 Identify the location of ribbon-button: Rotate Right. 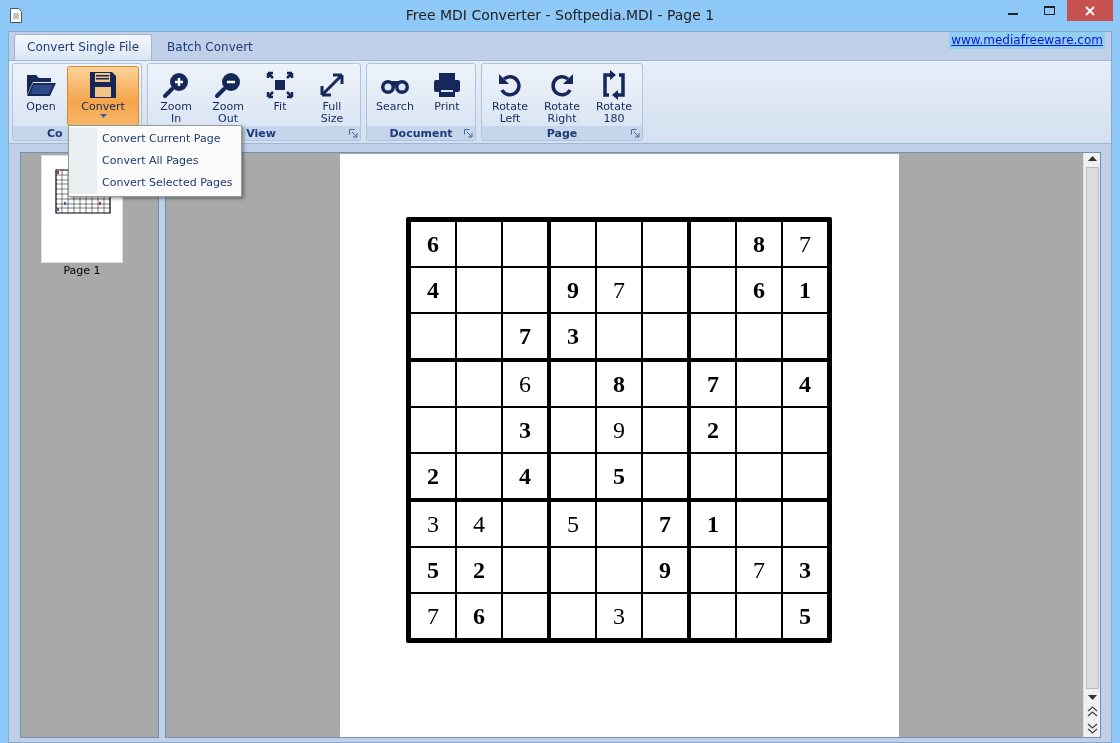
(562, 96).